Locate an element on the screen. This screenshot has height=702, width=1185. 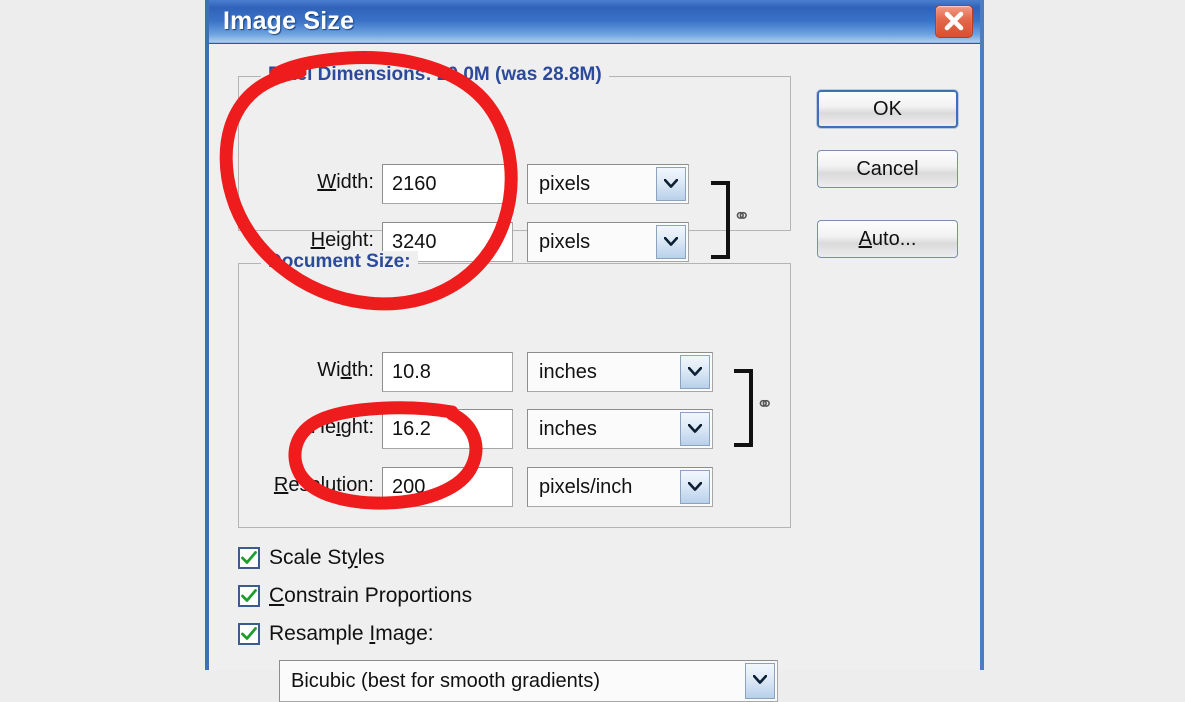
pixel-width-unit-select: pixels is located at coordinates (608, 184).